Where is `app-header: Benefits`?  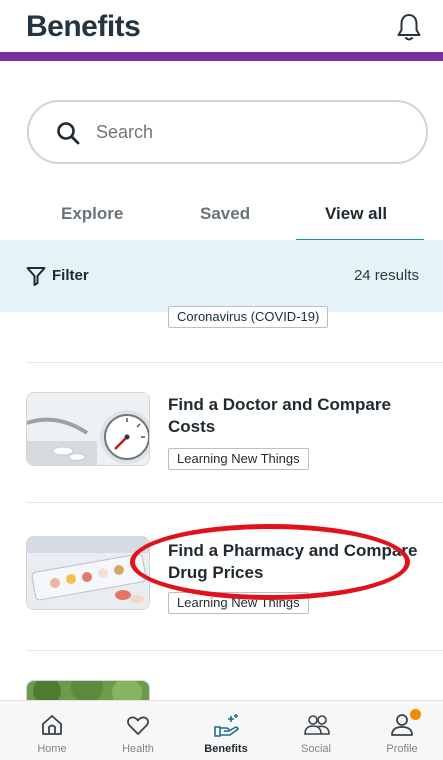 app-header: Benefits is located at coordinates (221, 28).